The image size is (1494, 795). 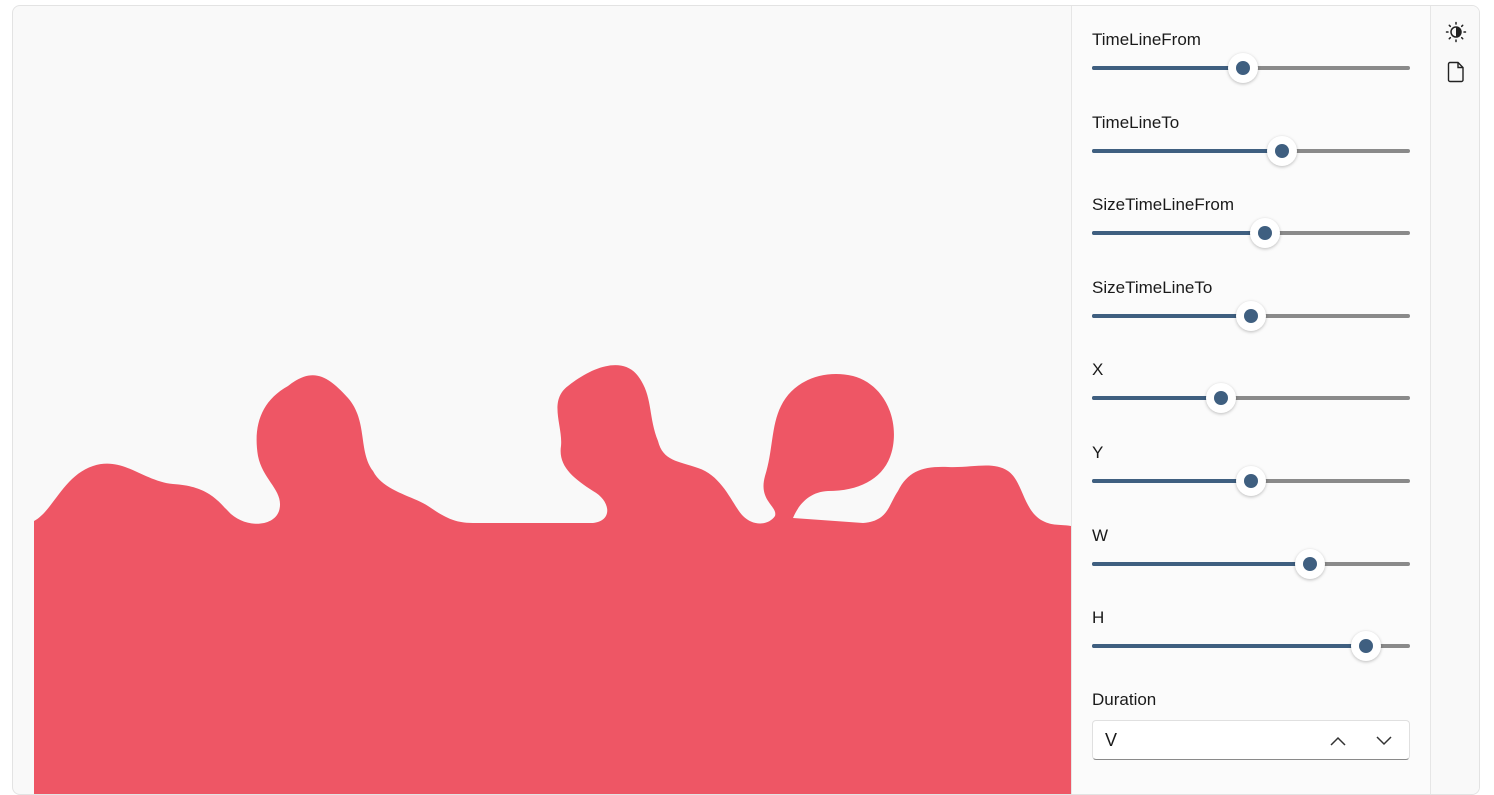 I want to click on slider-fill-size-time-line-to, so click(x=1171, y=316).